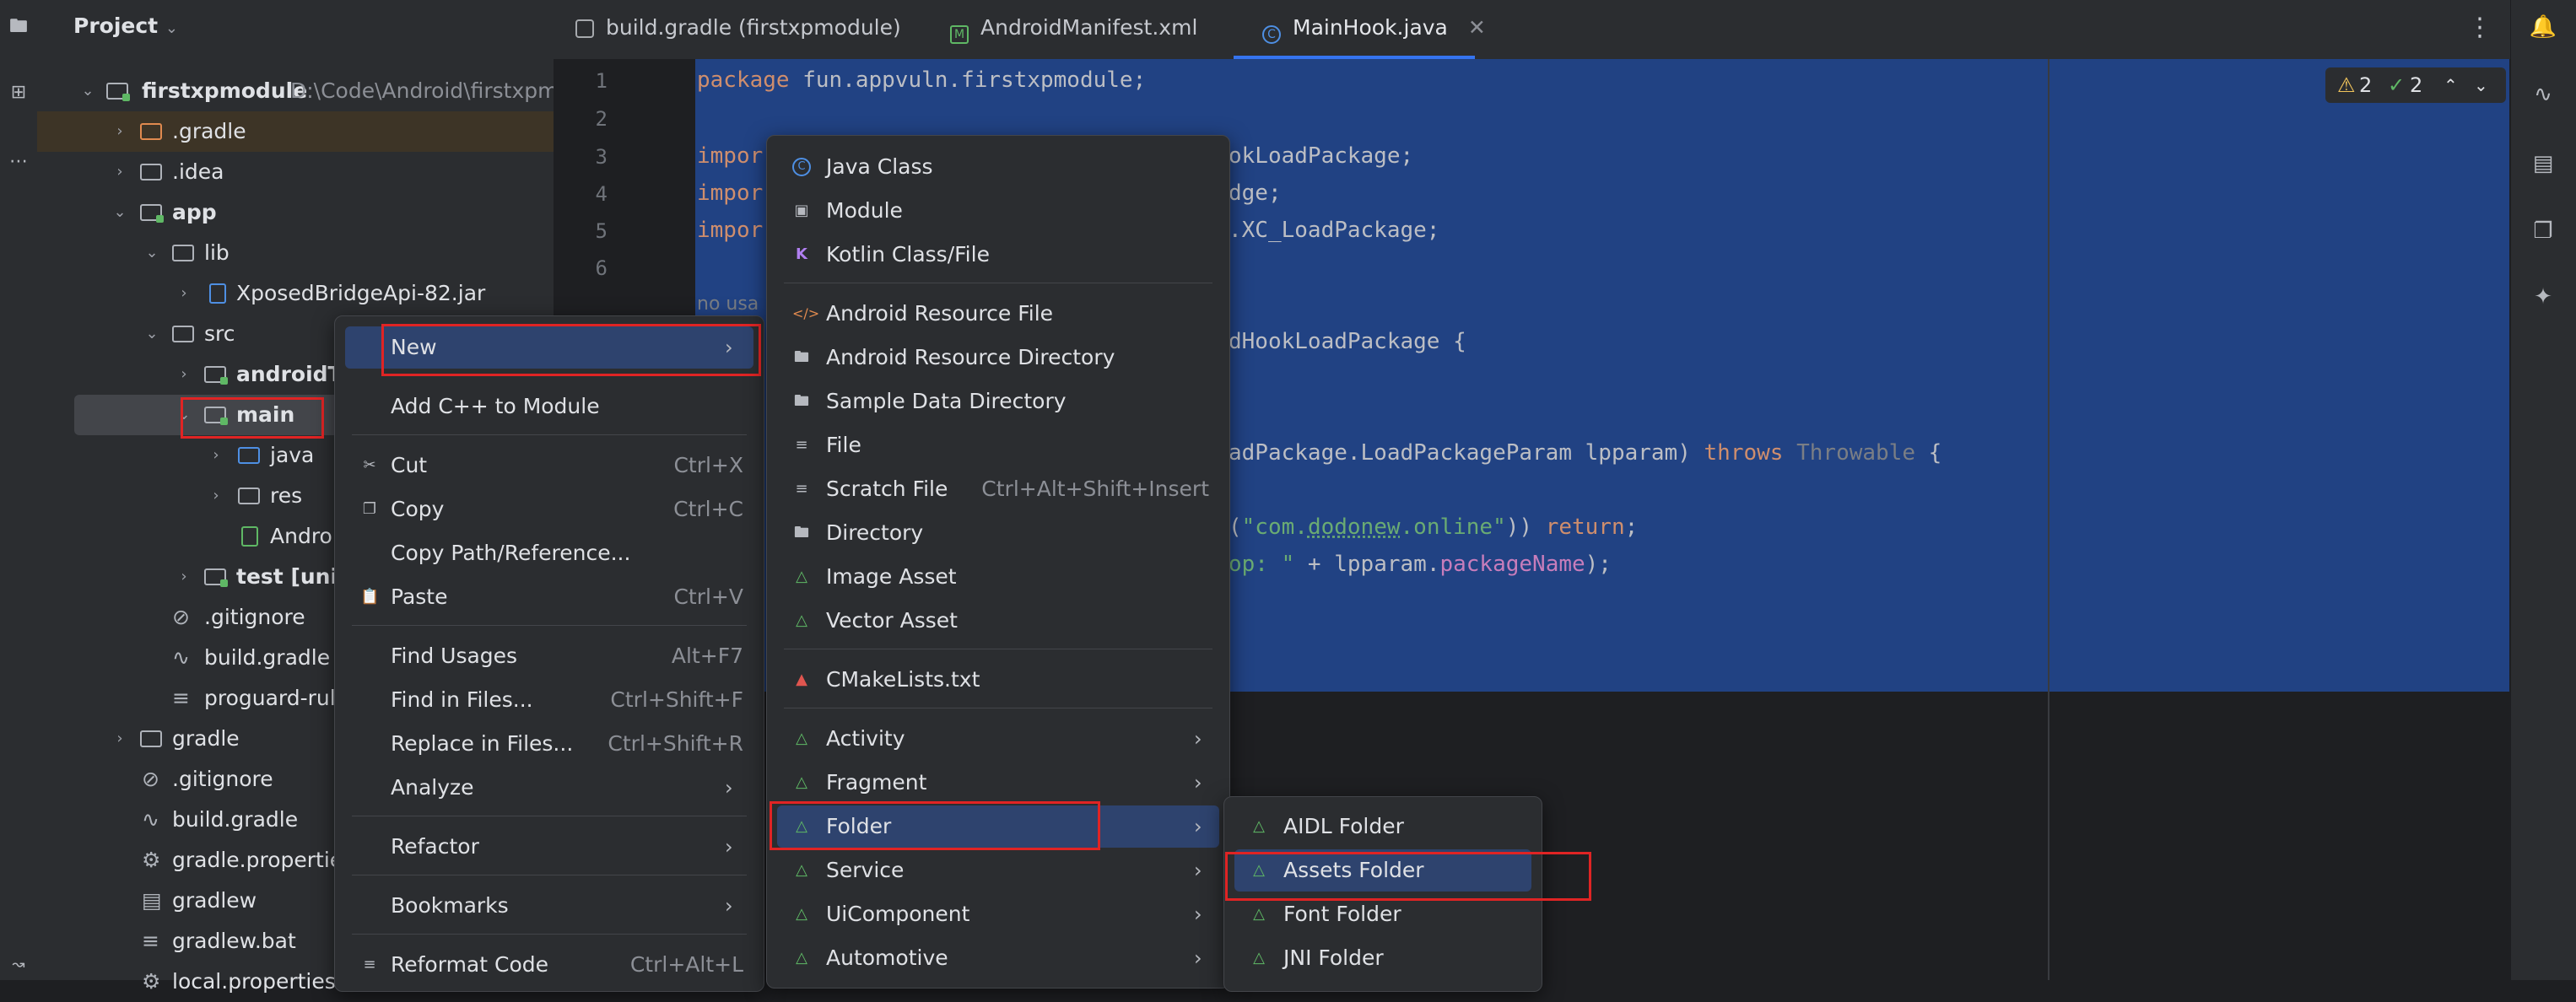 This screenshot has height=1002, width=2576. What do you see at coordinates (738, 29) in the screenshot?
I see `tab-build-gradle: build.gradle (firstxpmodule)` at bounding box center [738, 29].